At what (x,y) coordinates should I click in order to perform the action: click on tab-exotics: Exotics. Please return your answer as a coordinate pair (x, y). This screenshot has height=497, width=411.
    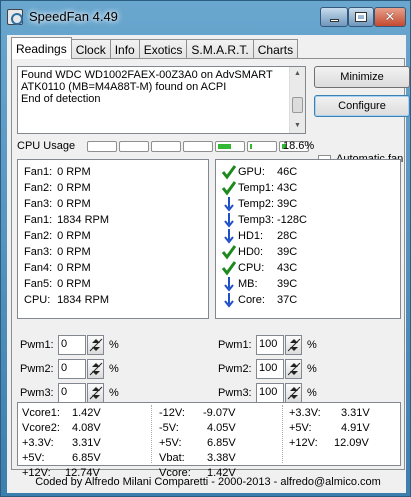
    Looking at the image, I should click on (163, 49).